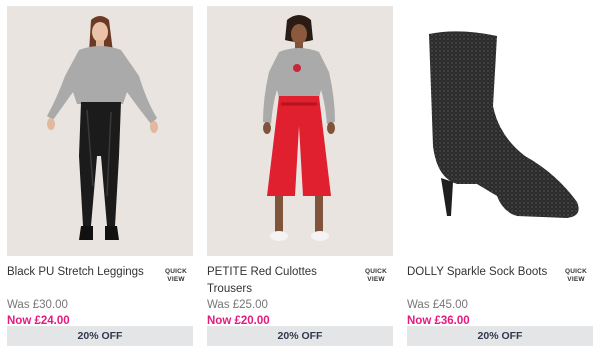  Describe the element at coordinates (482, 272) in the screenshot. I see `product-title: DOLLY Sparkle Sock Boots` at that location.